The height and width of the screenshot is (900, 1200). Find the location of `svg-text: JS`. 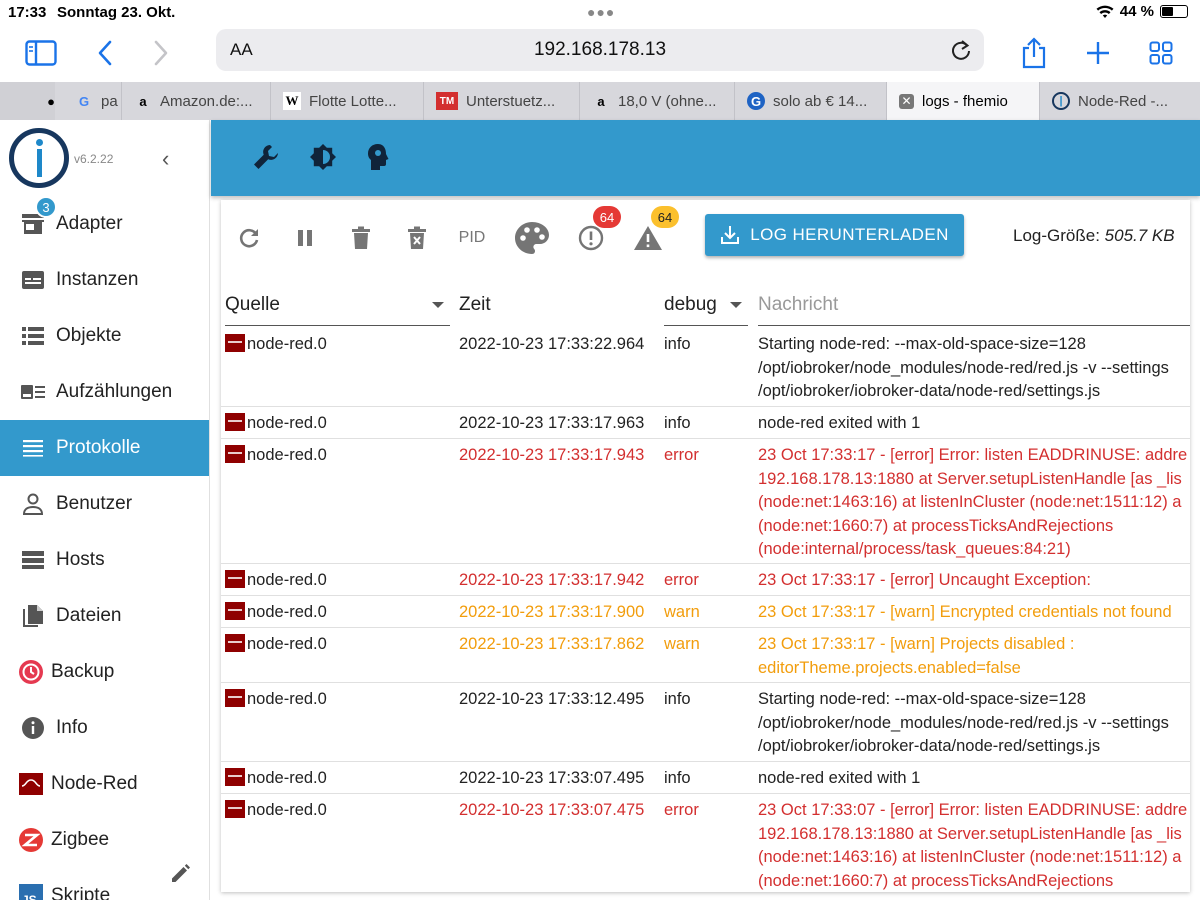

svg-text: JS is located at coordinates (29, 896).